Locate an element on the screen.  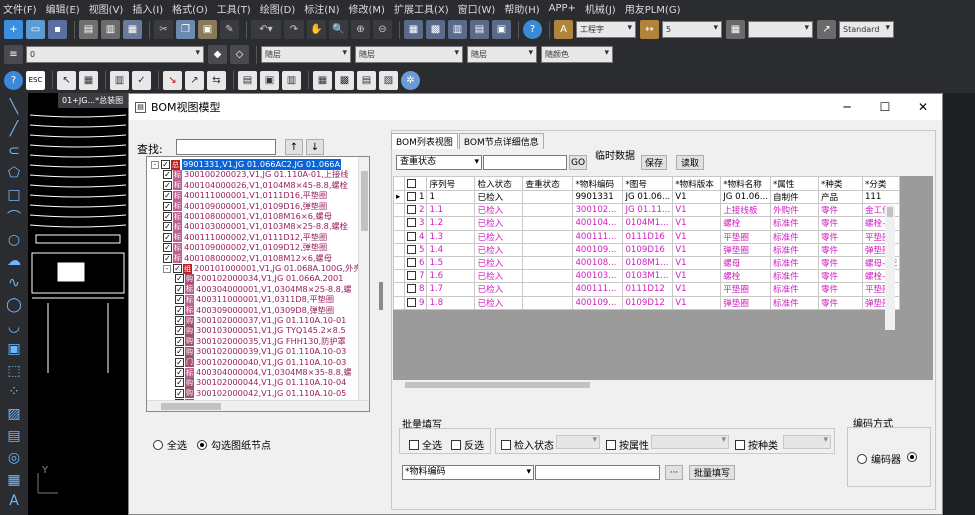
table-cell: 0109D12 is located at coordinates (648, 302).